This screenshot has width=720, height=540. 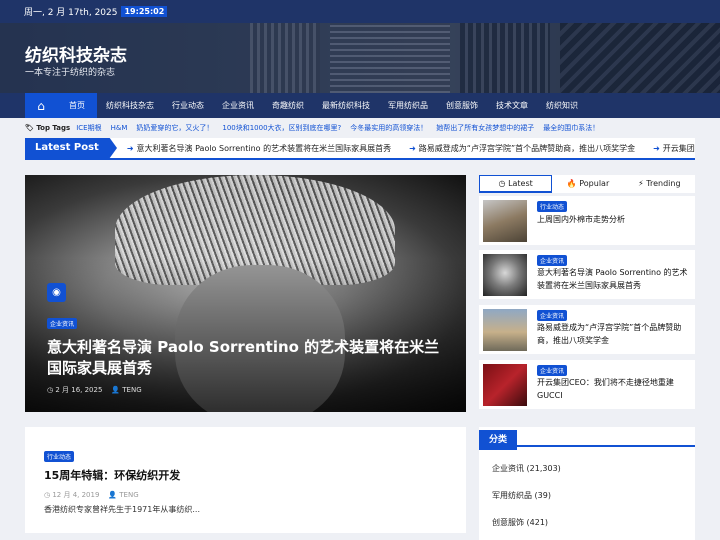 What do you see at coordinates (48, 128) in the screenshot?
I see `top-tags-label: 🏷 Top Tags` at bounding box center [48, 128].